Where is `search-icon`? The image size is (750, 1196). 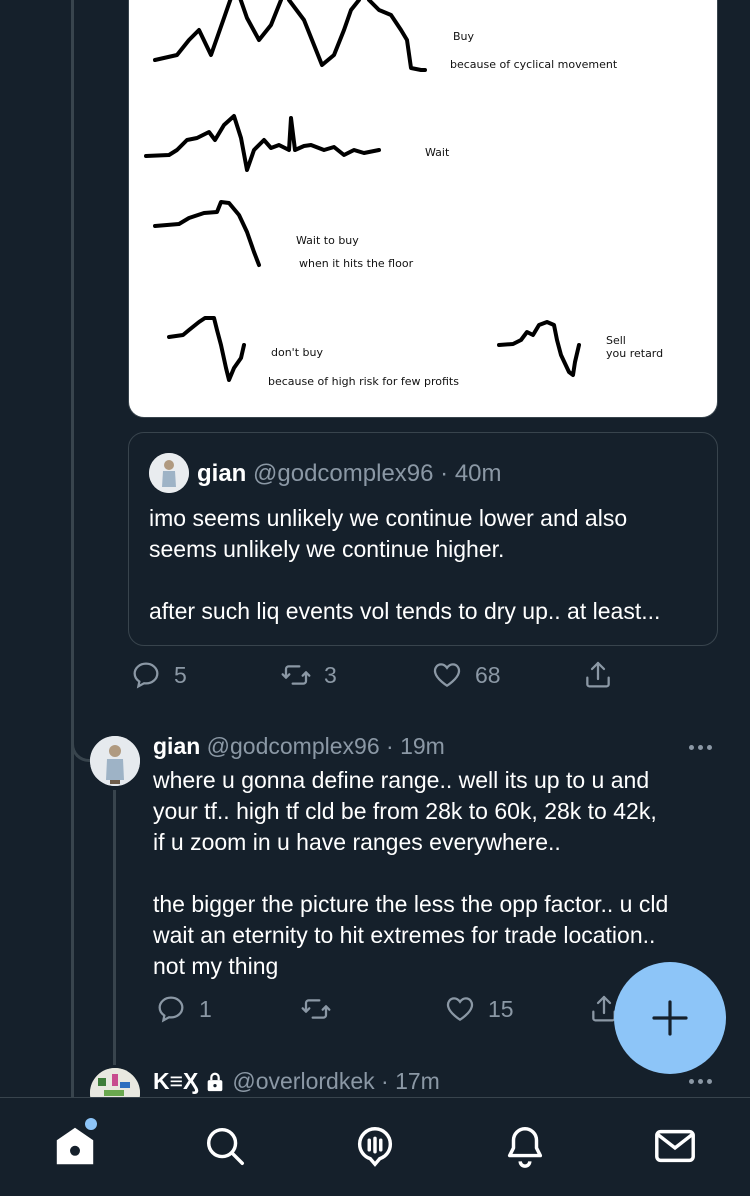 search-icon is located at coordinates (225, 1146).